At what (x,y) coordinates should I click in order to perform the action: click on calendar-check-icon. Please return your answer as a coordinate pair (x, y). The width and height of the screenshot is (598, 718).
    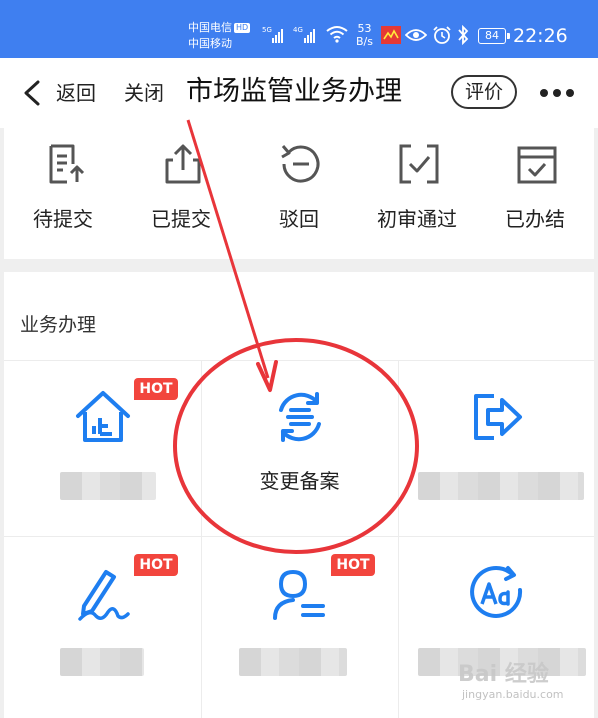
    Looking at the image, I should click on (537, 165).